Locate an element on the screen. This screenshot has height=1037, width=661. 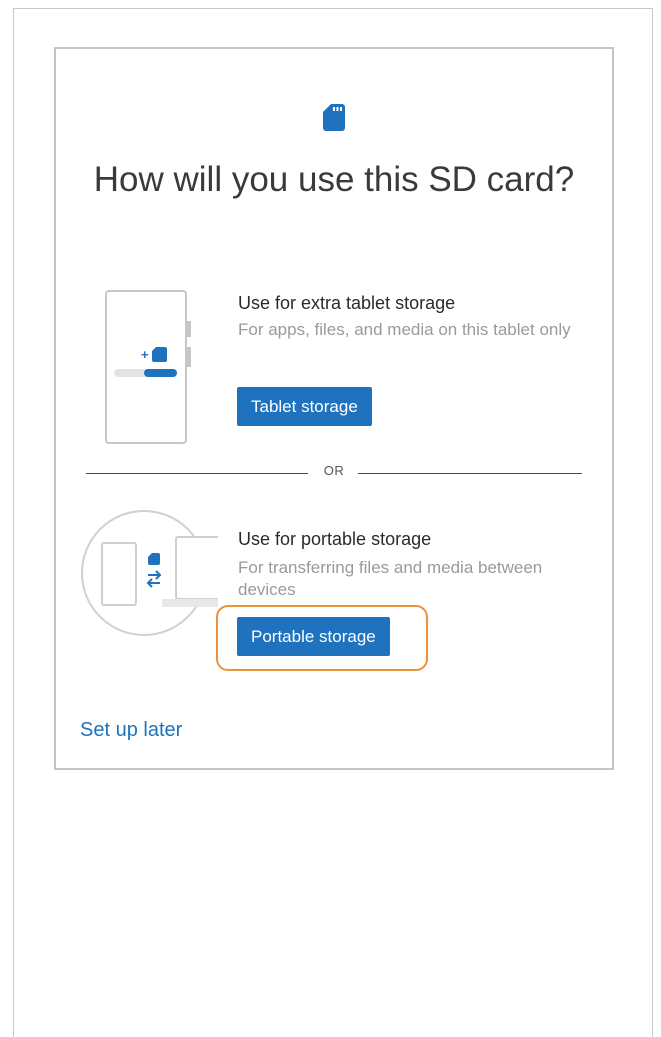
tablet-internal-storage-illustration: + is located at coordinates (148, 367).